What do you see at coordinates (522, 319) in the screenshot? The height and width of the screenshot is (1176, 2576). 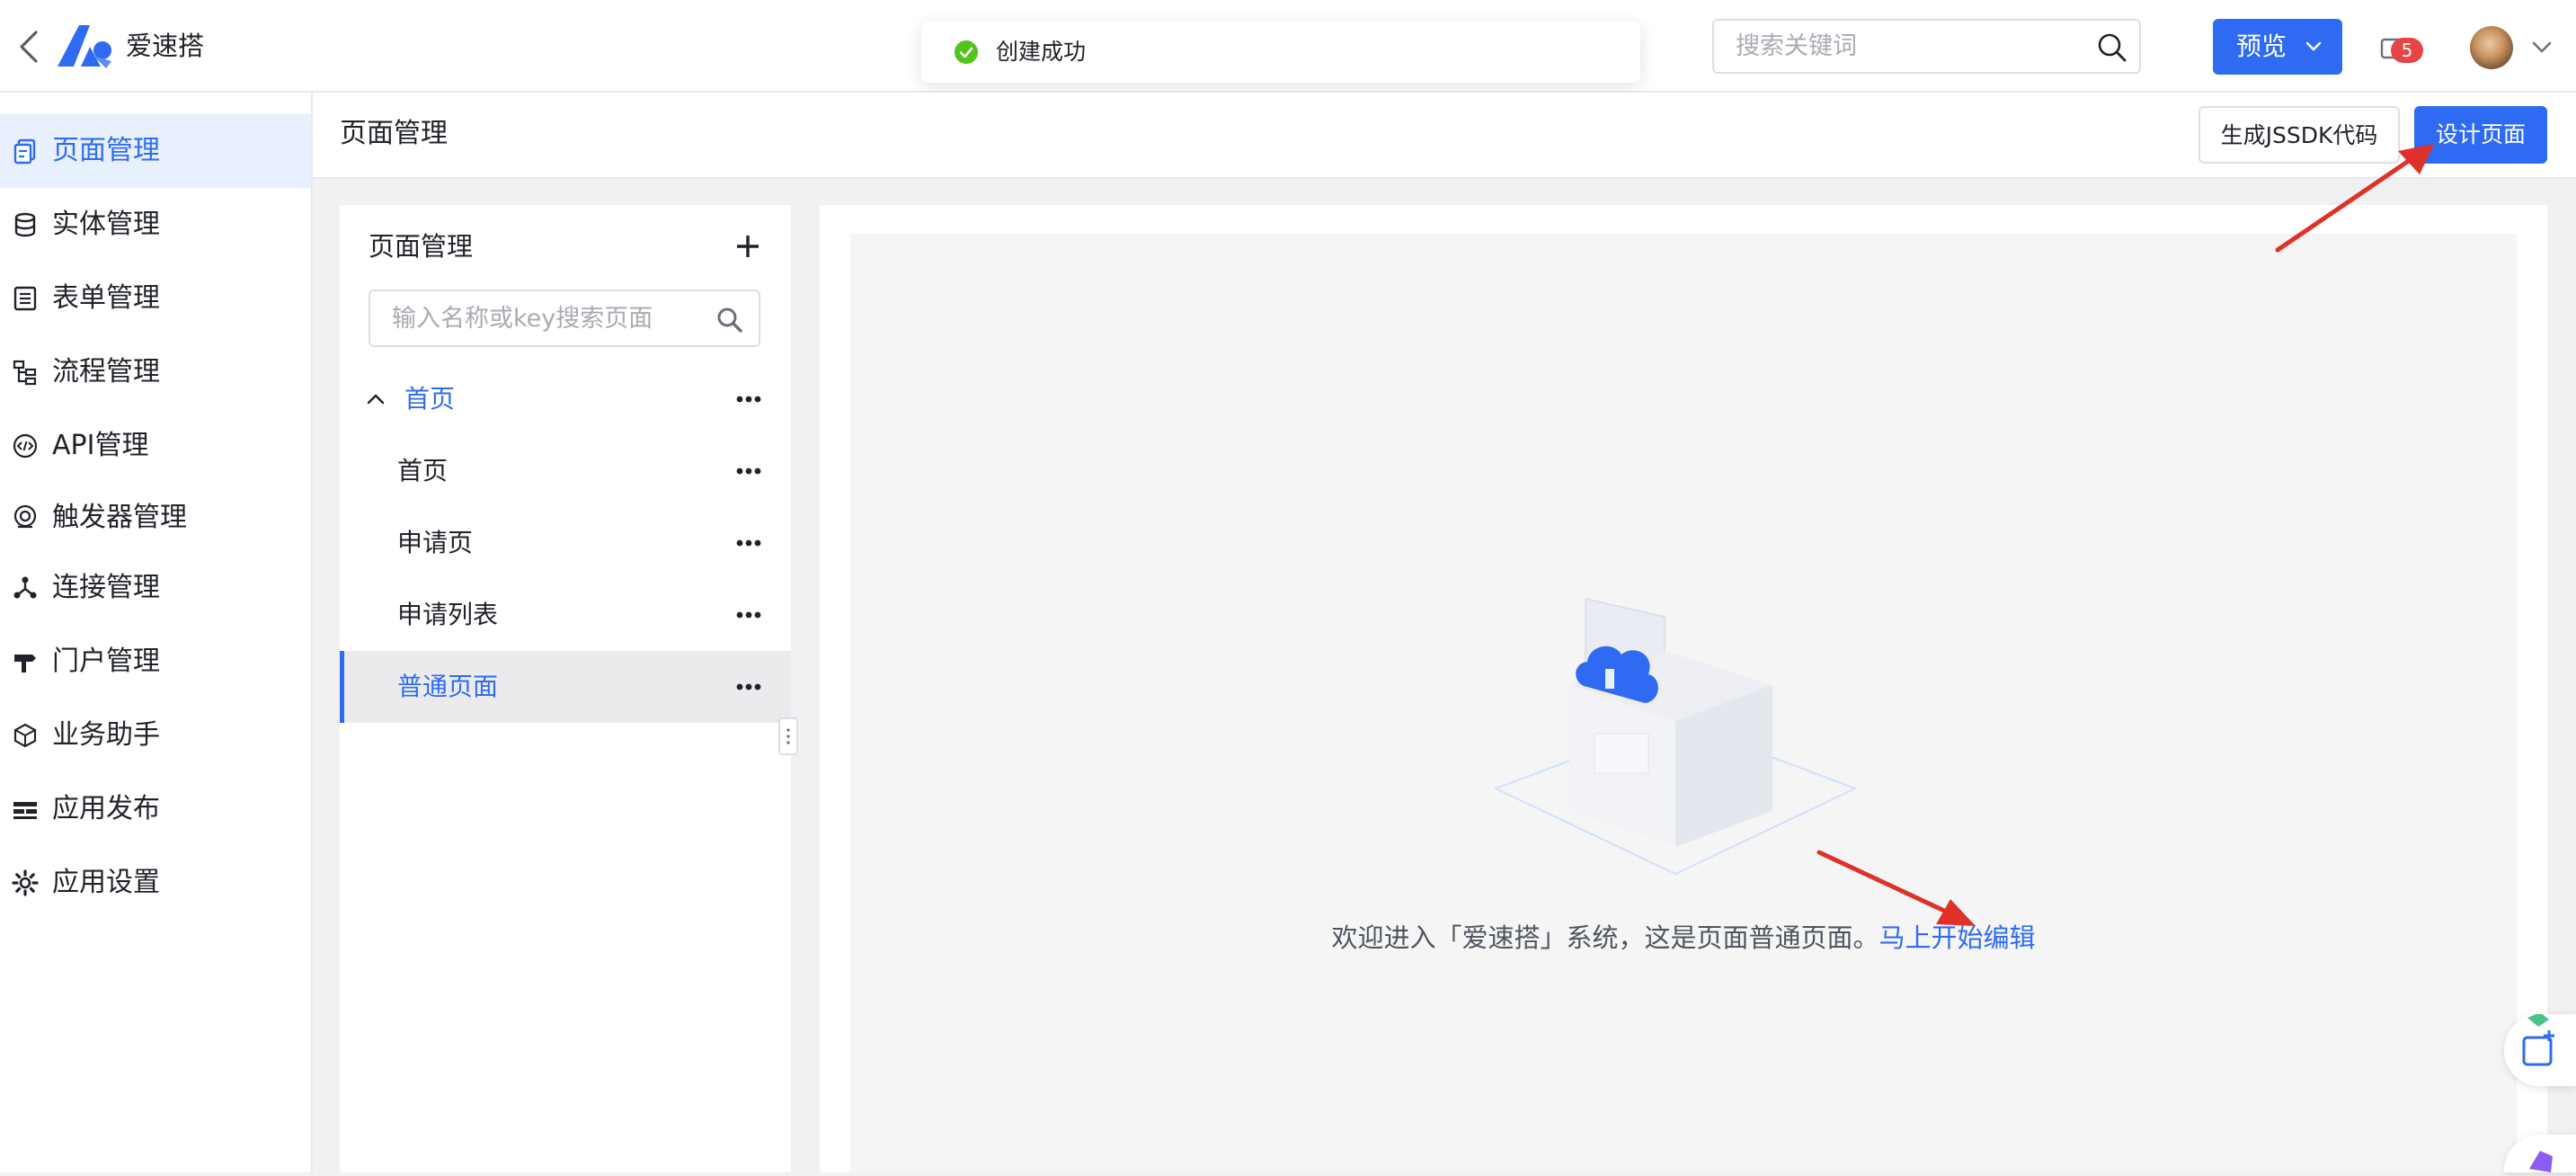 I see `page-search-placeholder: 输入名称或key搜索页面` at bounding box center [522, 319].